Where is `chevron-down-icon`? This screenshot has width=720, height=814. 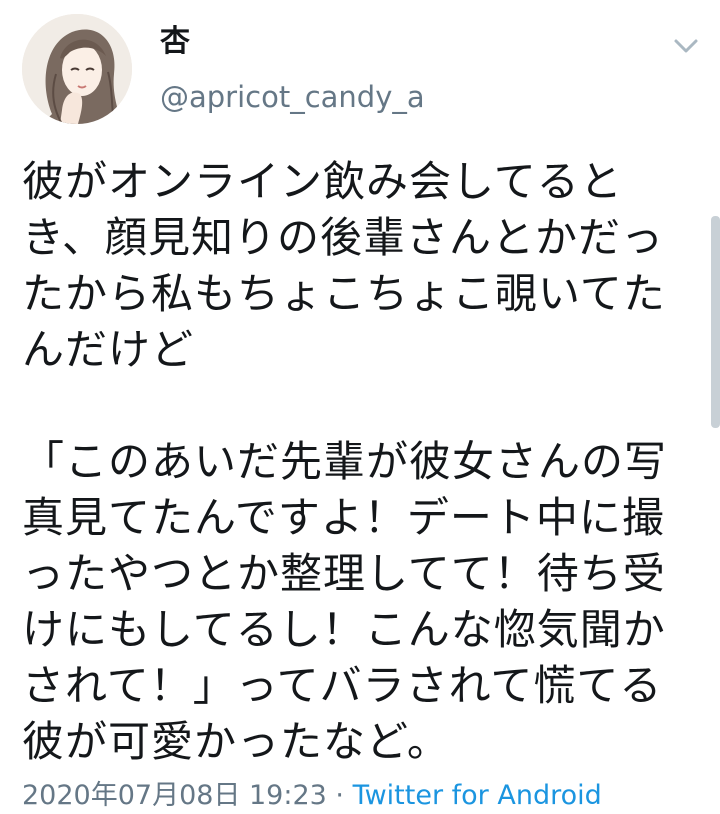 chevron-down-icon is located at coordinates (686, 46).